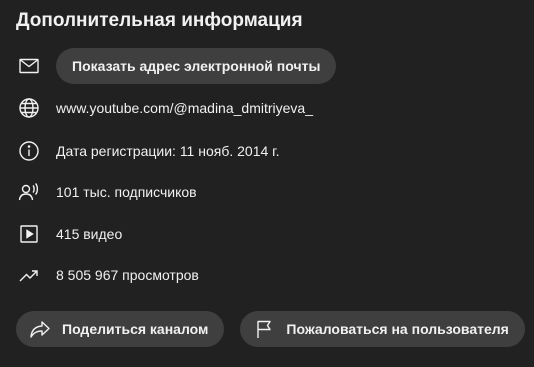  I want to click on email-row: Показать адрес электронной почты, so click(271, 66).